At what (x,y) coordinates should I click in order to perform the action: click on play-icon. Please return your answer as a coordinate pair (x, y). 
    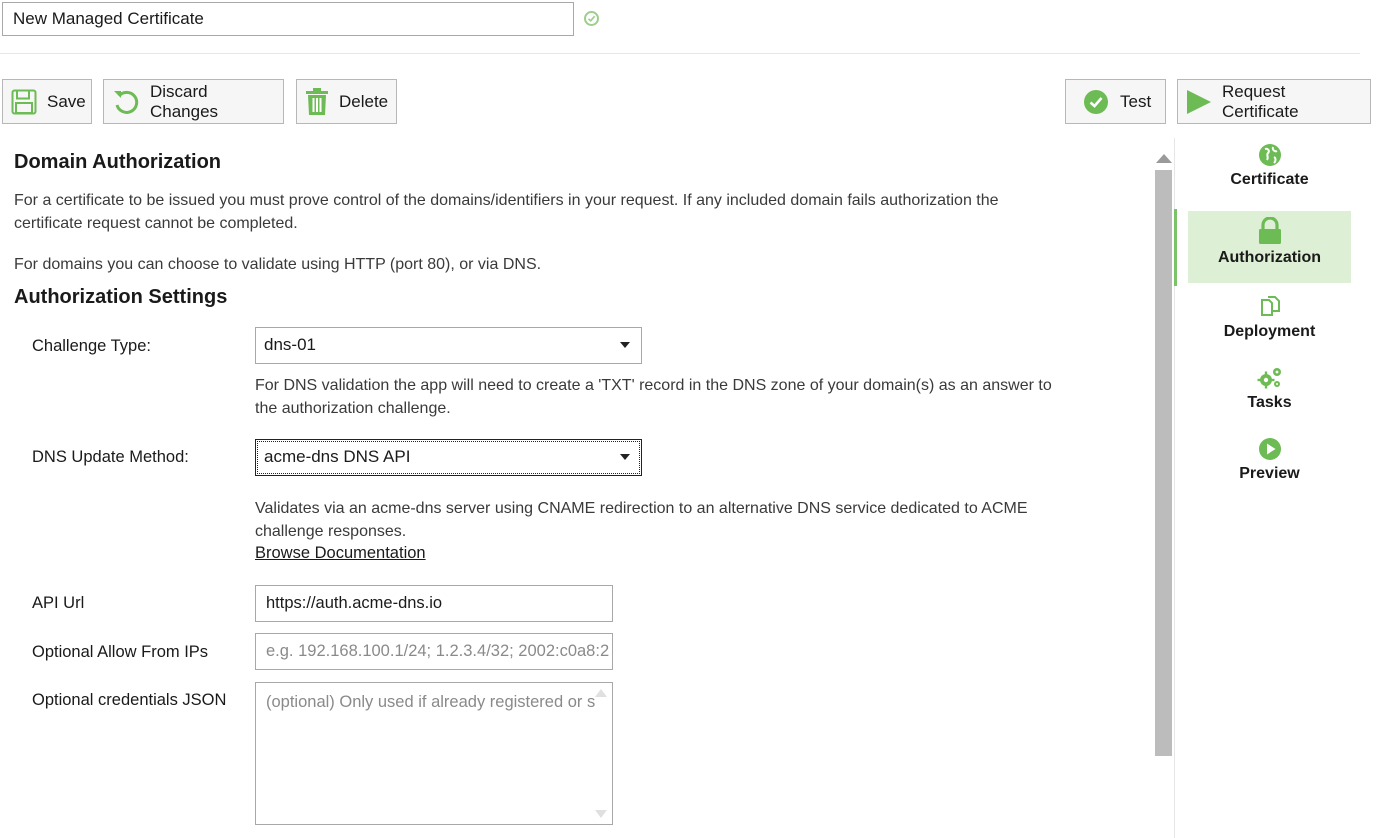
    Looking at the image, I should click on (1199, 101).